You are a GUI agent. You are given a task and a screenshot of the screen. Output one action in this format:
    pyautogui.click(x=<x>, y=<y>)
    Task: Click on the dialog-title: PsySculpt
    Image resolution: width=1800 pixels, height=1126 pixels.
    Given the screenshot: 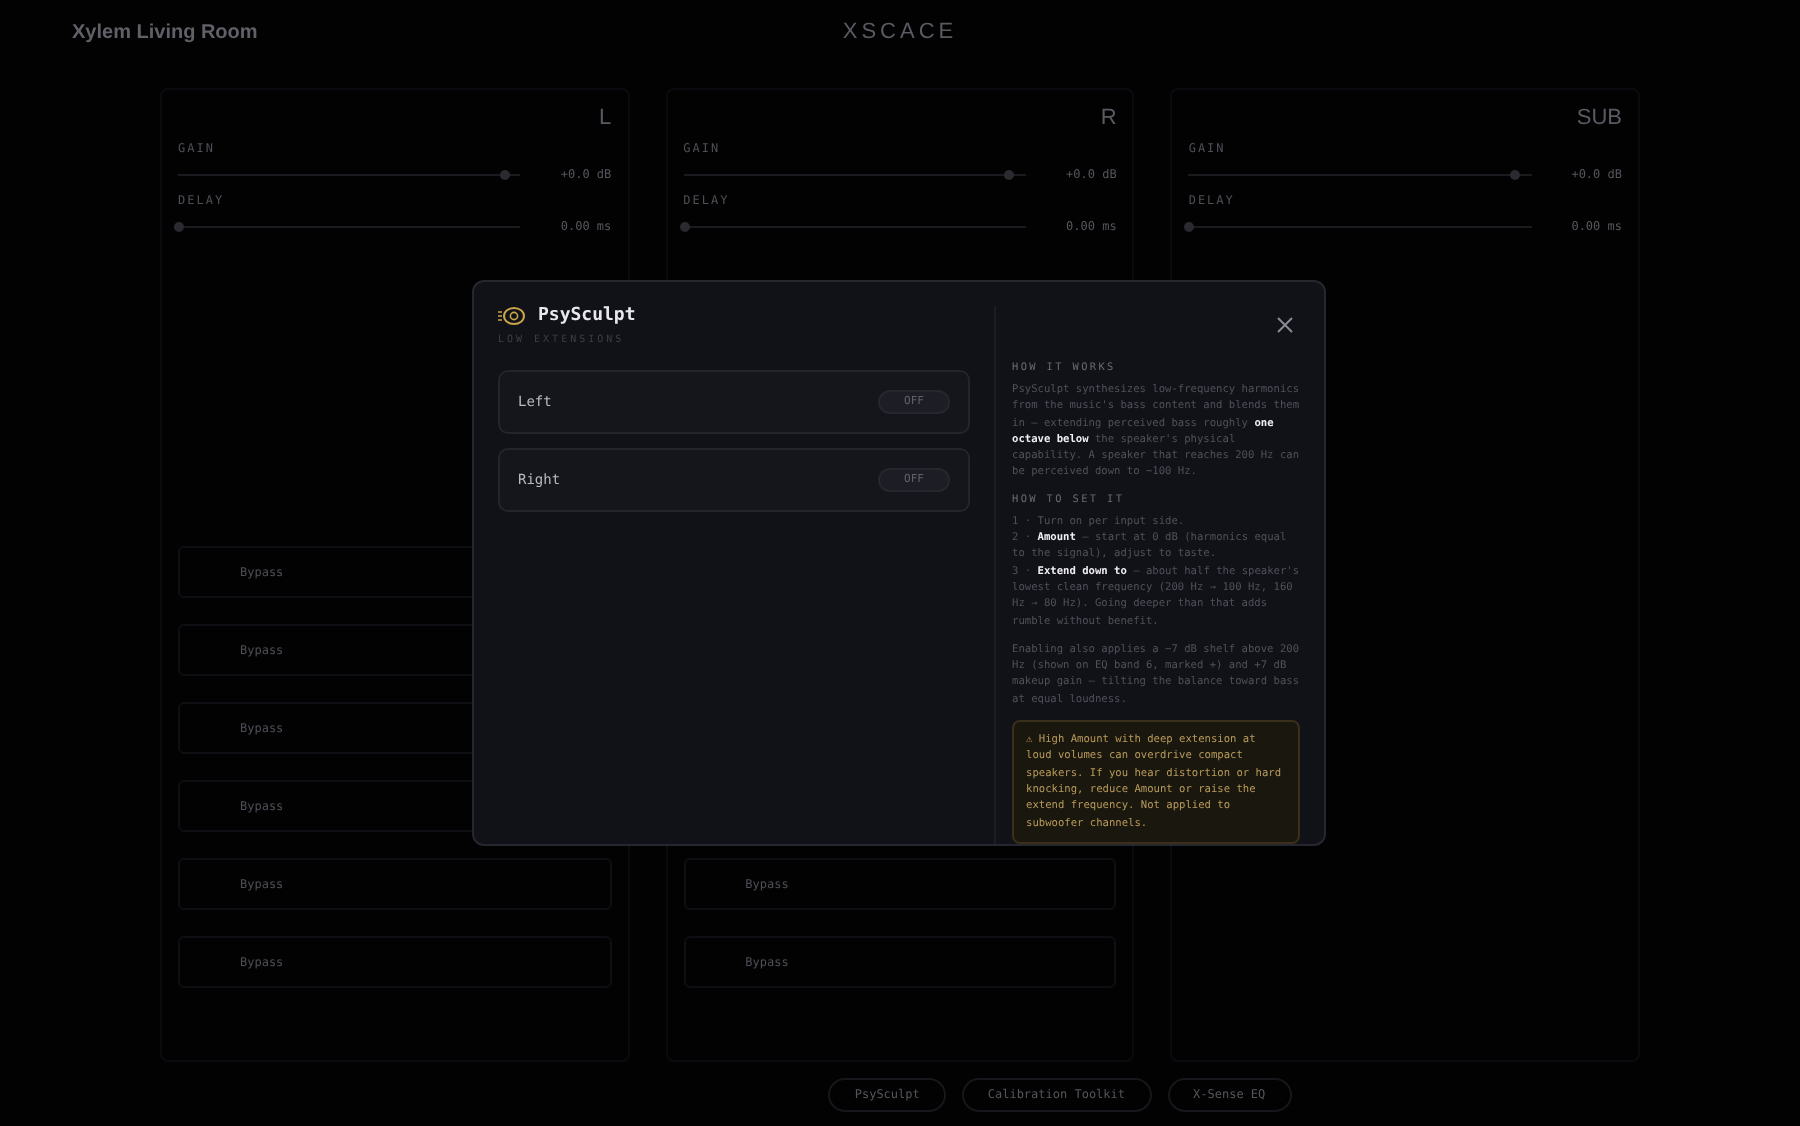 What is the action you would take?
    pyautogui.click(x=587, y=316)
    